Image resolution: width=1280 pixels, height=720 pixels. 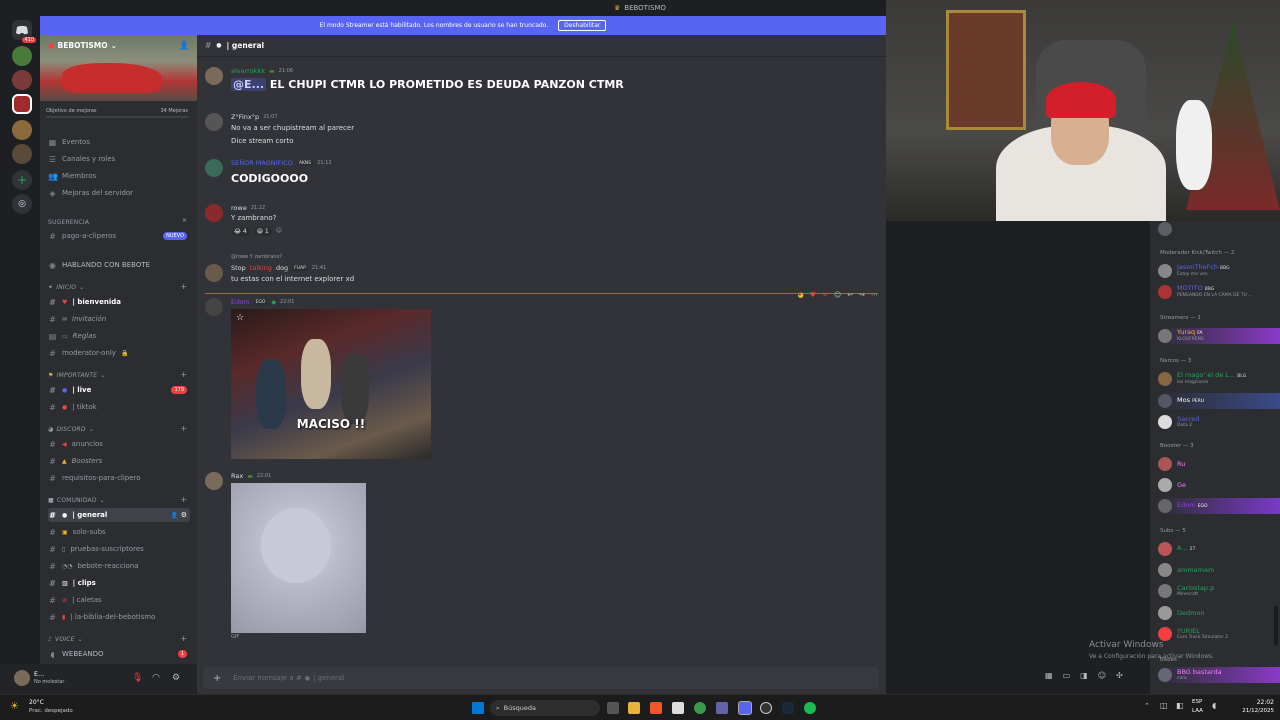 I want to click on hablando-con-bebote: ◉ HABLANDO CON BEBOTE, so click(x=99, y=265).